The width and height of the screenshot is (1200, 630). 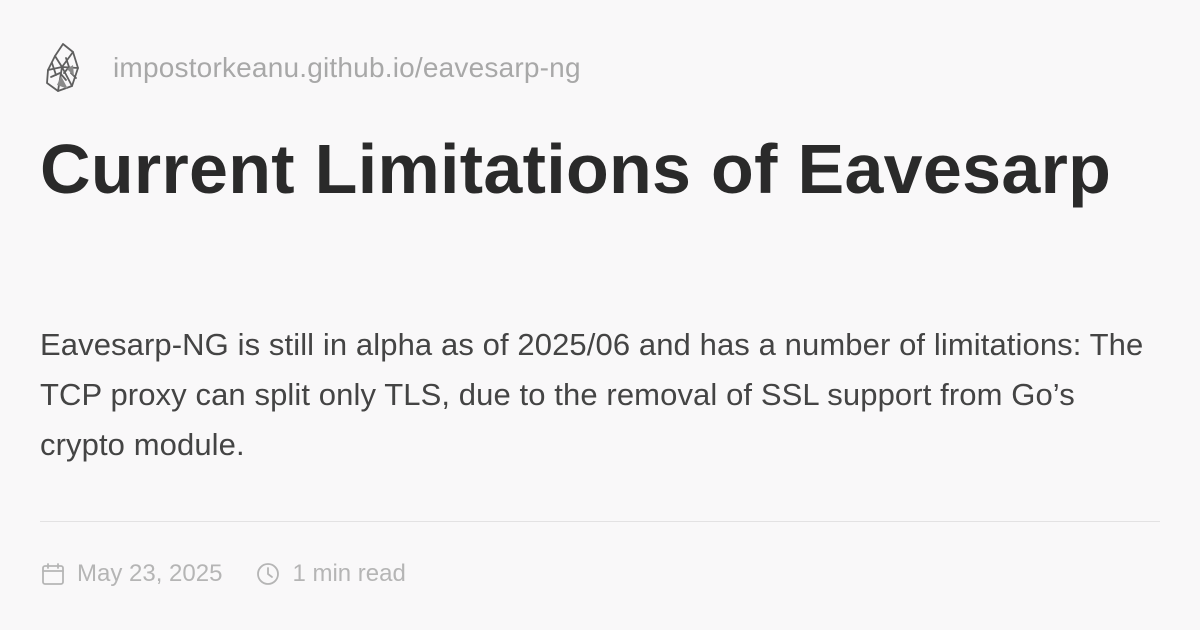 What do you see at coordinates (53, 574) in the screenshot?
I see `calendar-icon` at bounding box center [53, 574].